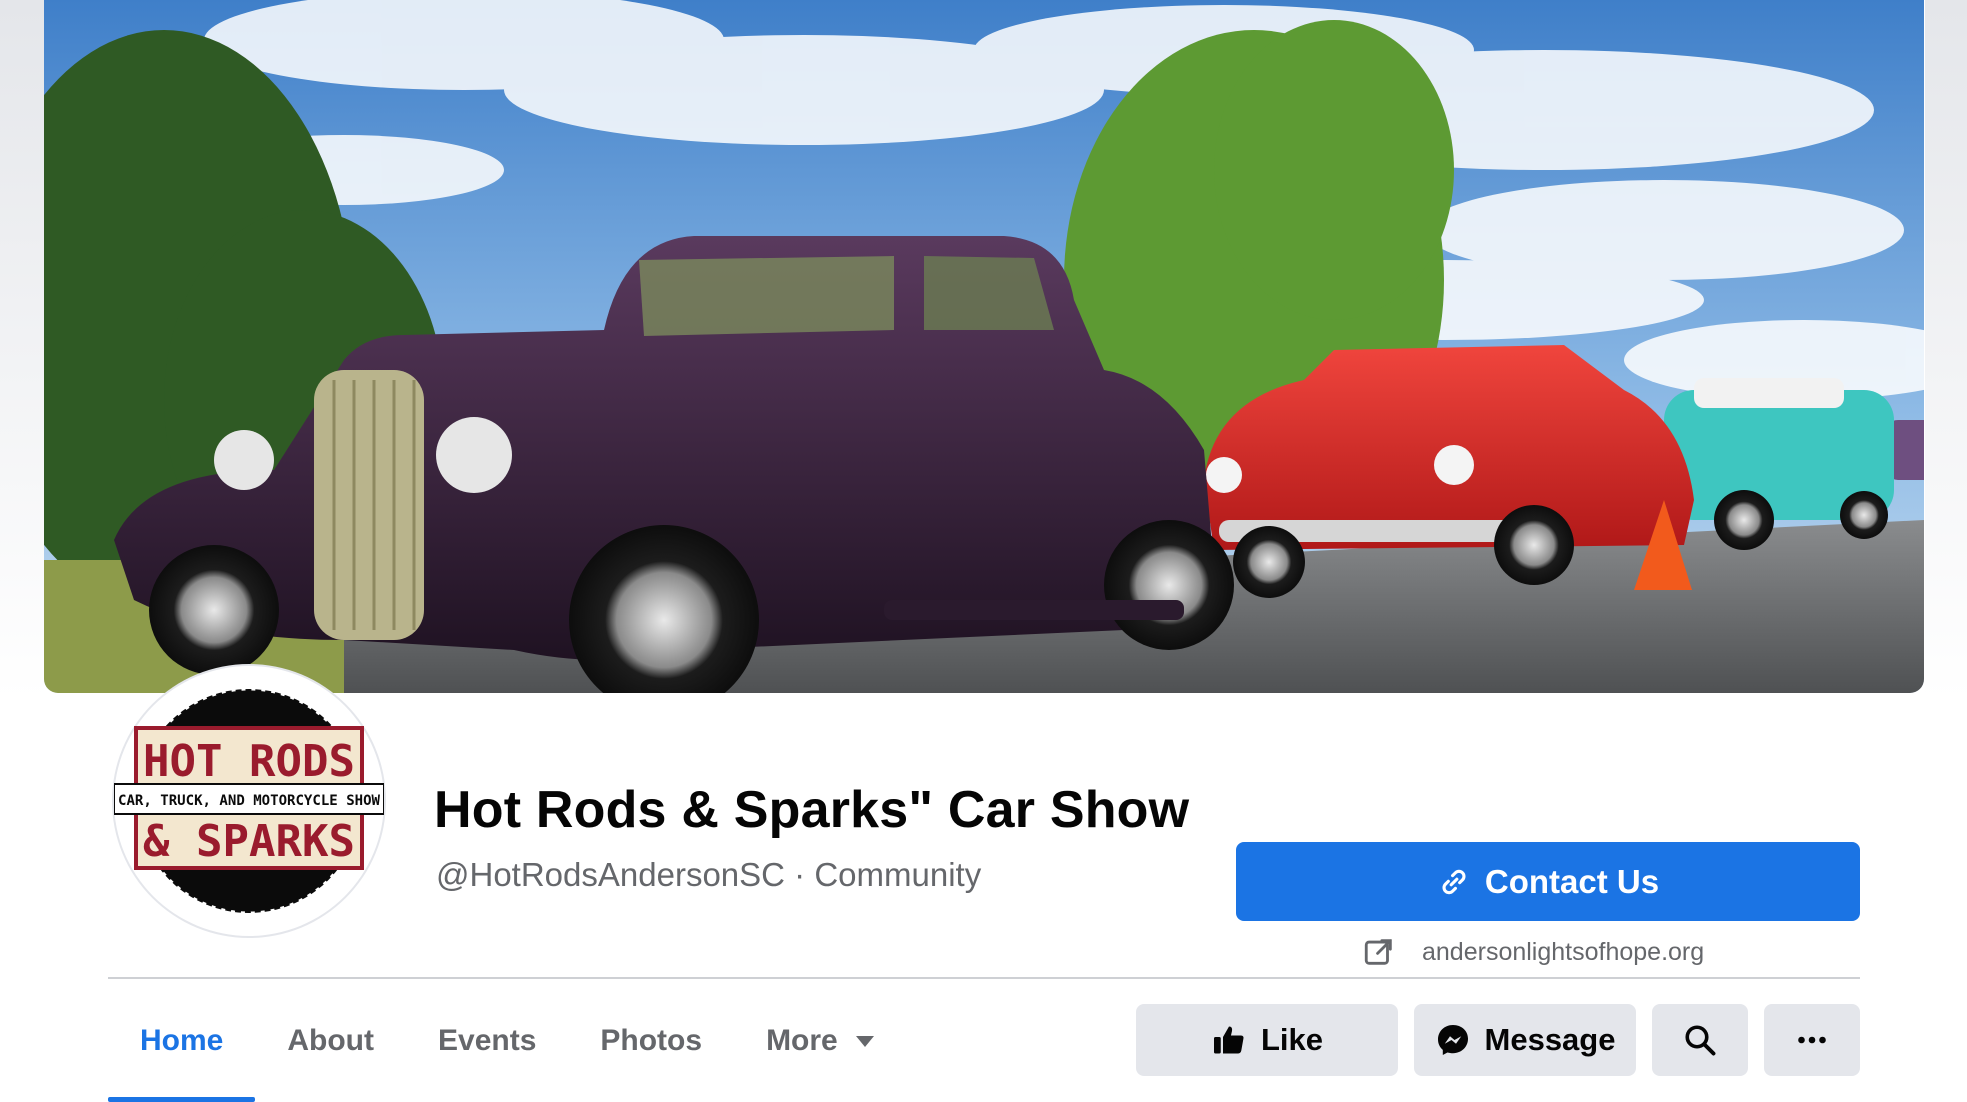 This screenshot has width=1967, height=1102. Describe the element at coordinates (812, 810) in the screenshot. I see `page-title: Hot Rods & Sparks" Car Show` at that location.